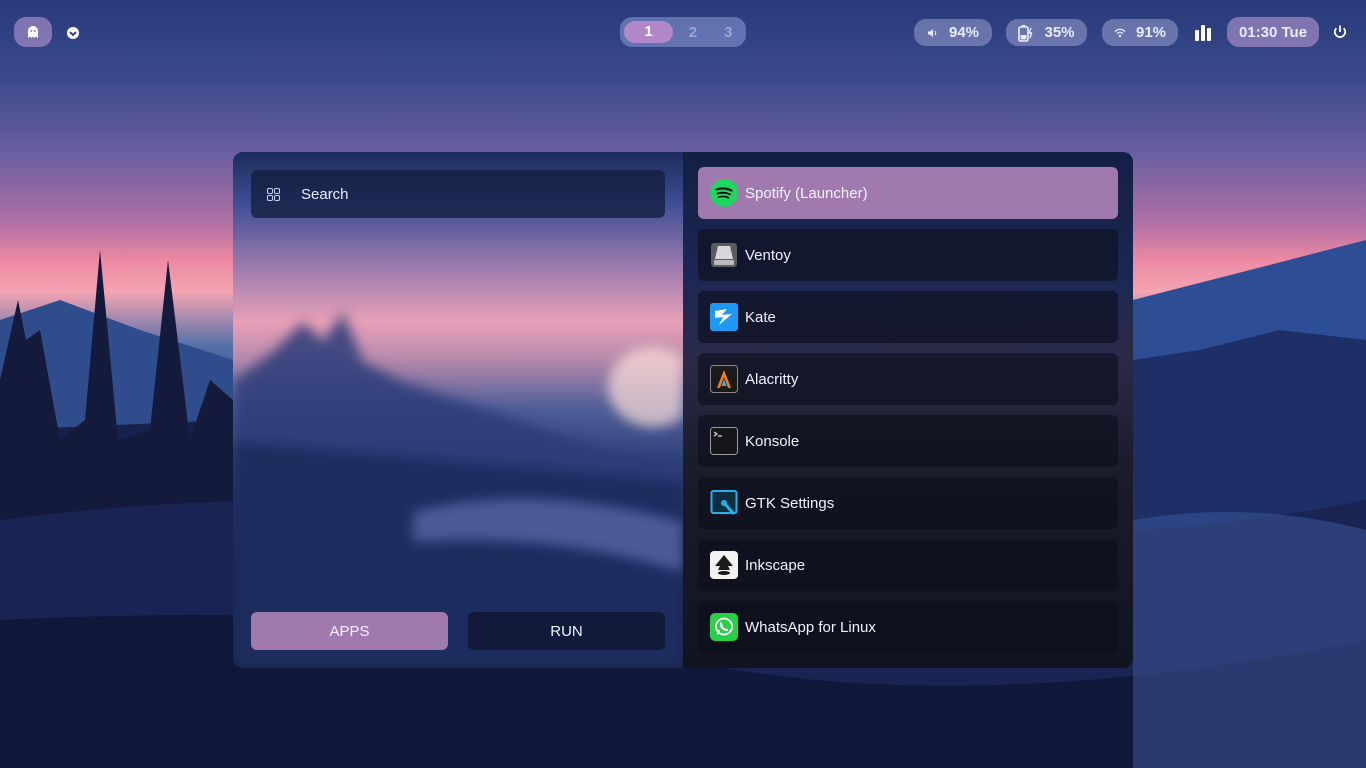  I want to click on app-item-whatsapp: WhatsApp for Linux, so click(908, 627).